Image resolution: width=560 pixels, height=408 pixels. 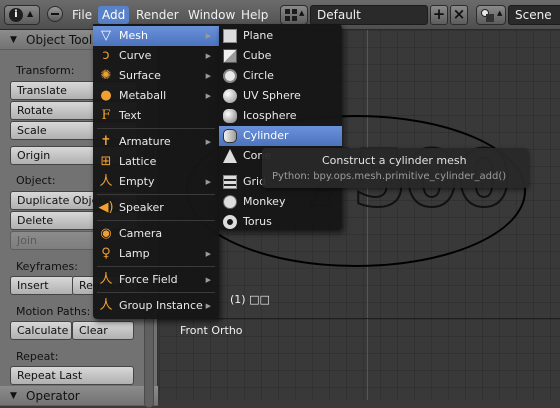 I want to click on chevron-down-icon: ▲, so click(x=30, y=13).